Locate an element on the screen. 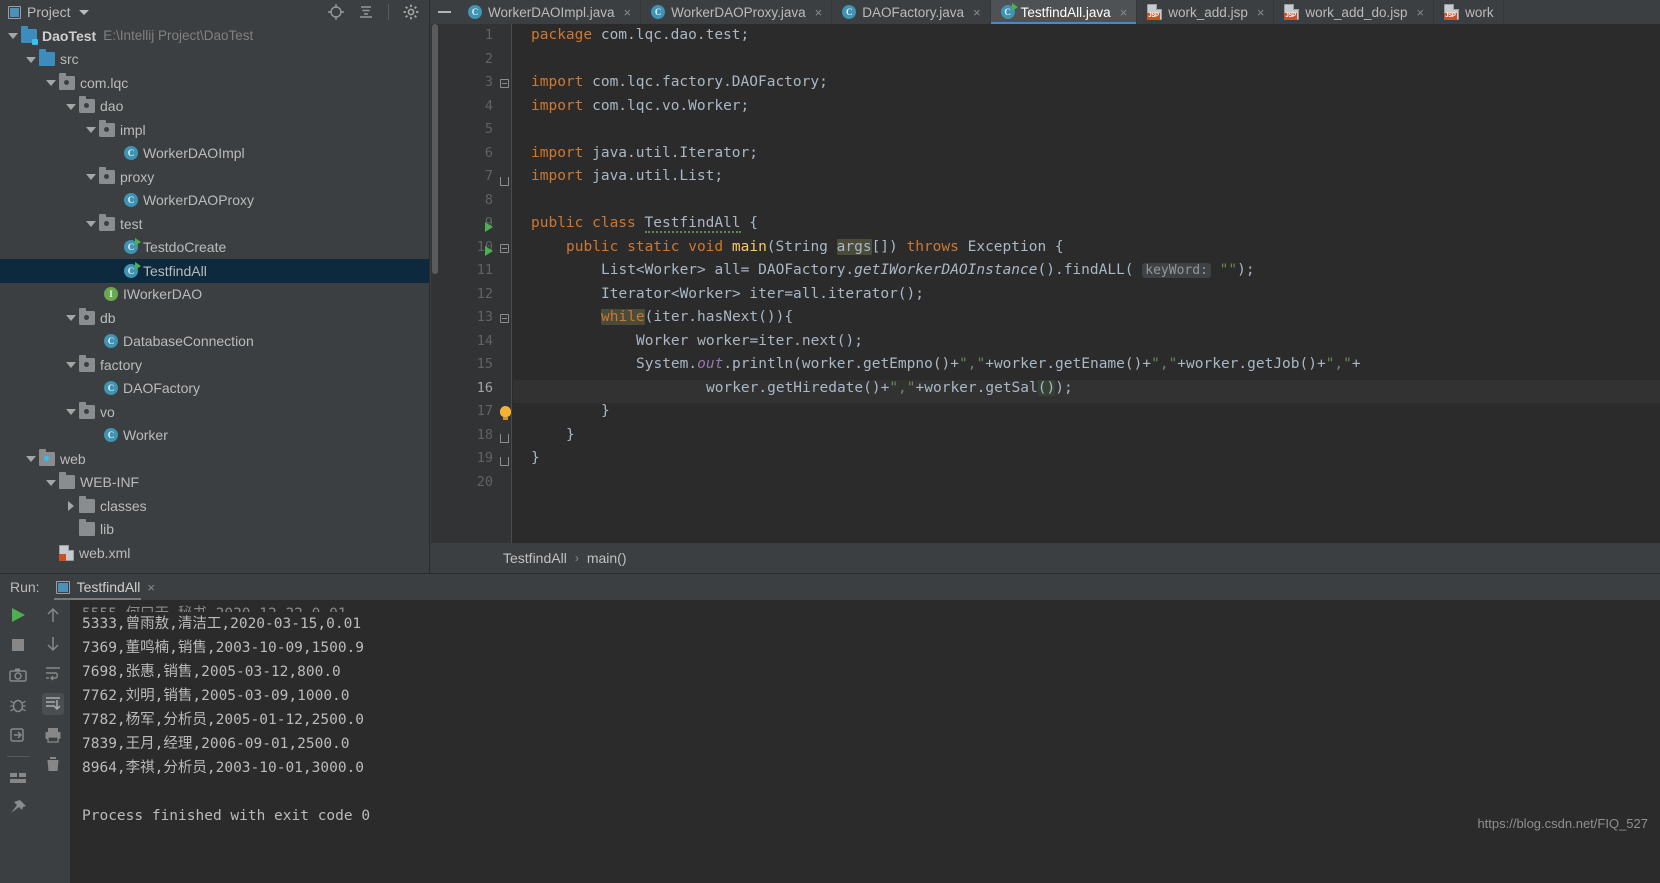 The height and width of the screenshot is (883, 1660). tree-item-web-inf: WEB-INF is located at coordinates (214, 483).